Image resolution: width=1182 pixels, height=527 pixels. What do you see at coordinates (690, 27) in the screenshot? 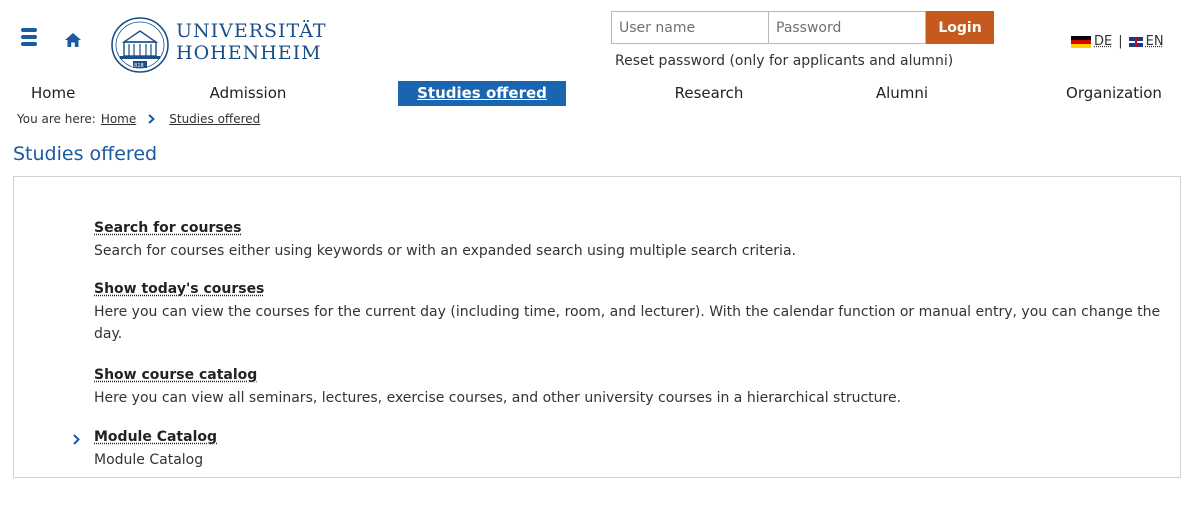
I see `username-input` at bounding box center [690, 27].